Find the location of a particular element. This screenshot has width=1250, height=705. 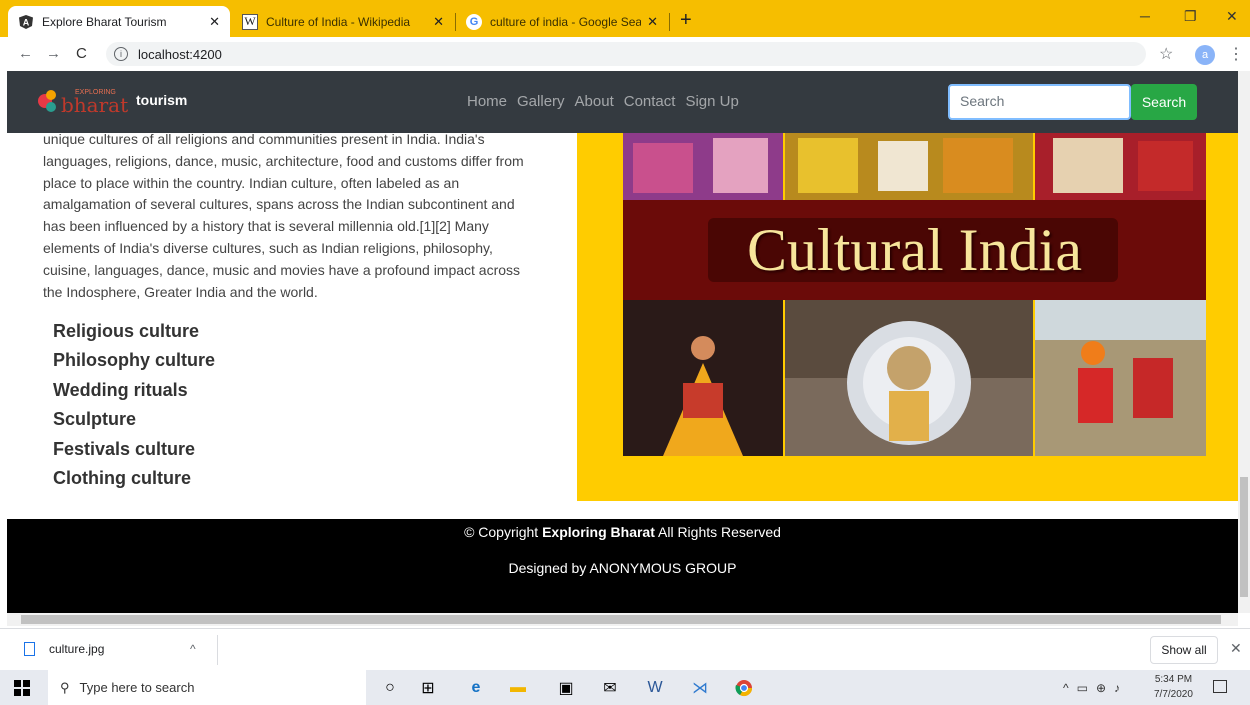

taskbar-search-placeholder: Type here to search is located at coordinates (137, 687).